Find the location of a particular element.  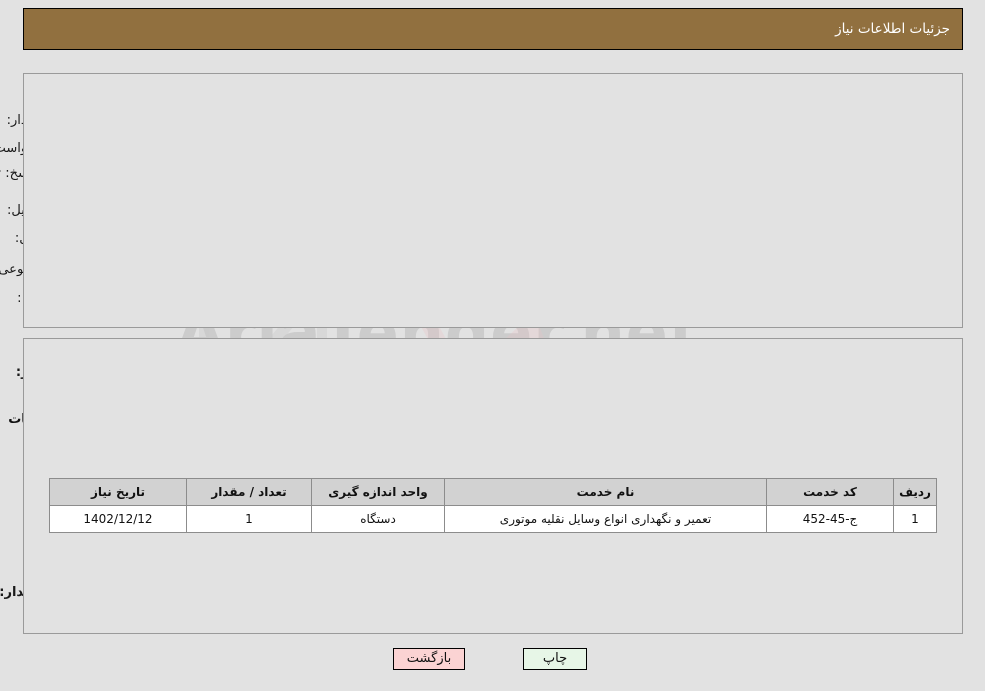

col-code: کد خدمت is located at coordinates (830, 492).